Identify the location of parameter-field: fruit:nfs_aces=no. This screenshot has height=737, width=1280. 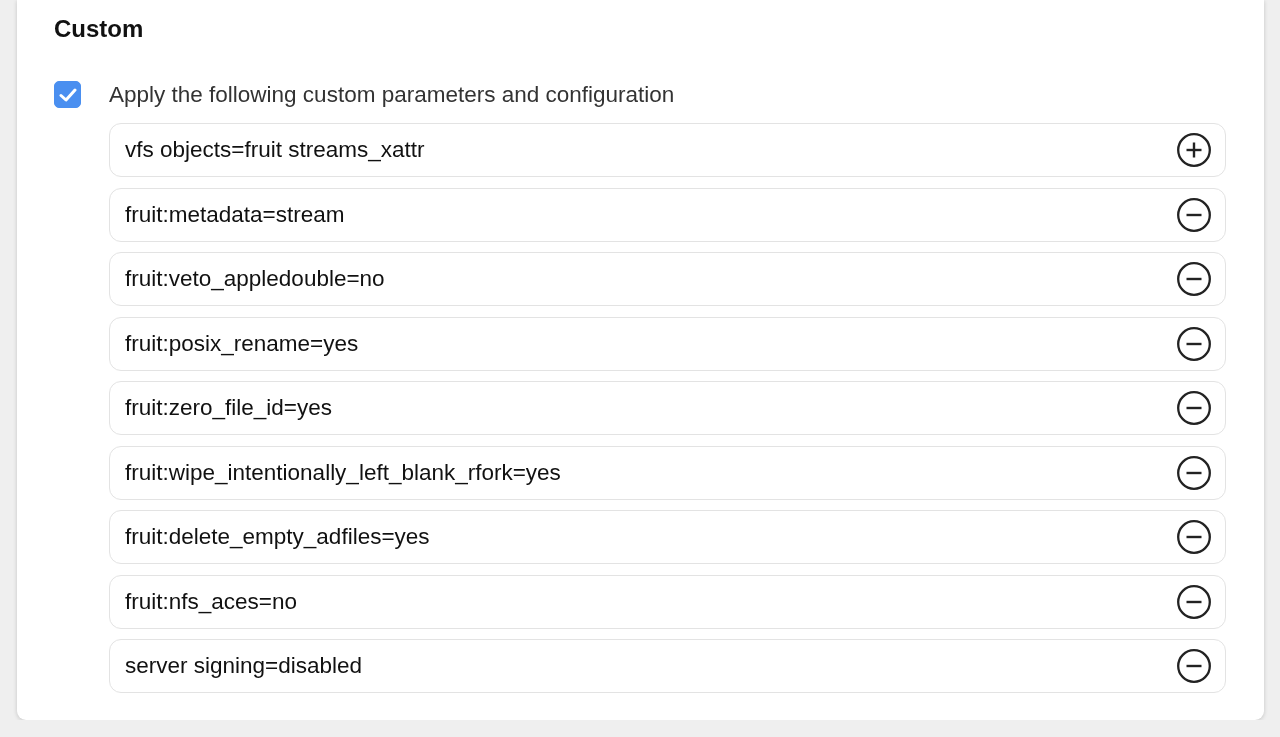
(667, 601).